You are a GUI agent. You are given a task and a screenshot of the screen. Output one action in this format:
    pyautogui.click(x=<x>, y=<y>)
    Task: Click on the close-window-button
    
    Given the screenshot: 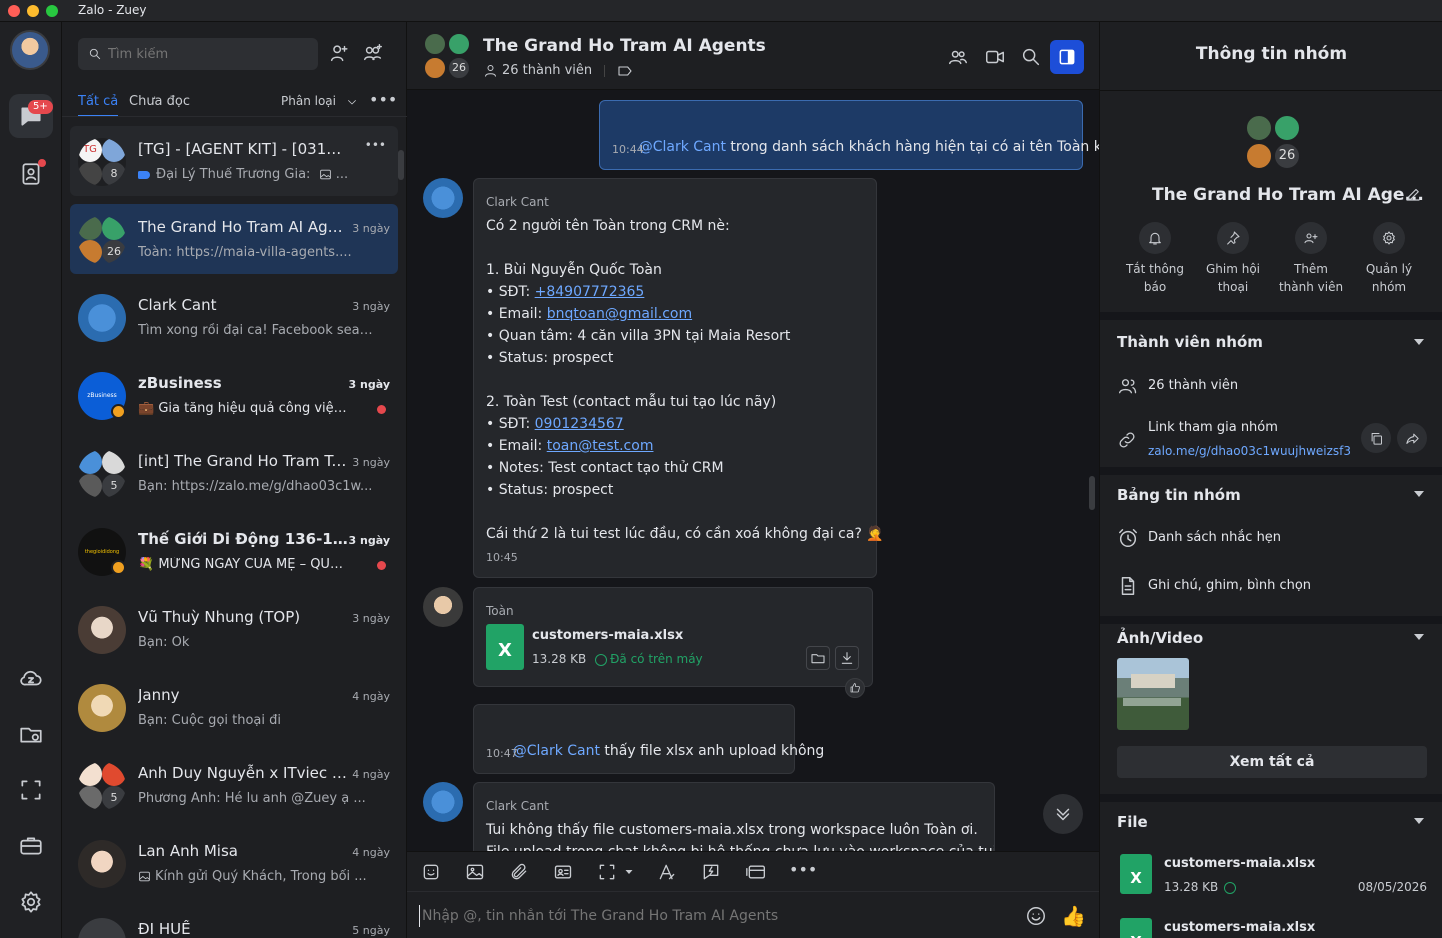 What is the action you would take?
    pyautogui.click(x=14, y=11)
    